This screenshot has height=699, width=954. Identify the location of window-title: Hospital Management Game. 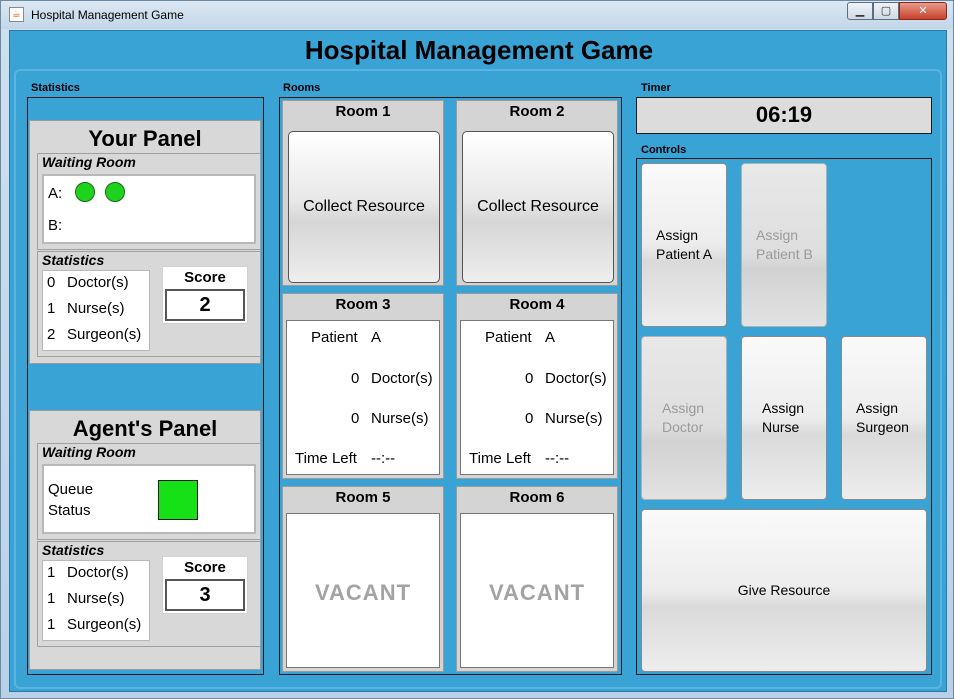
(107, 15).